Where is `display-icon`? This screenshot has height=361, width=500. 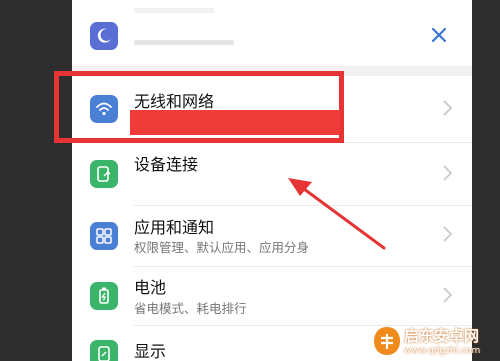
display-icon is located at coordinates (104, 350).